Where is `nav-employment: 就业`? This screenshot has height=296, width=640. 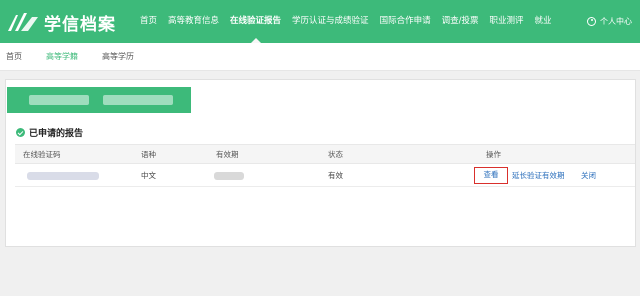 nav-employment: 就业 is located at coordinates (542, 21).